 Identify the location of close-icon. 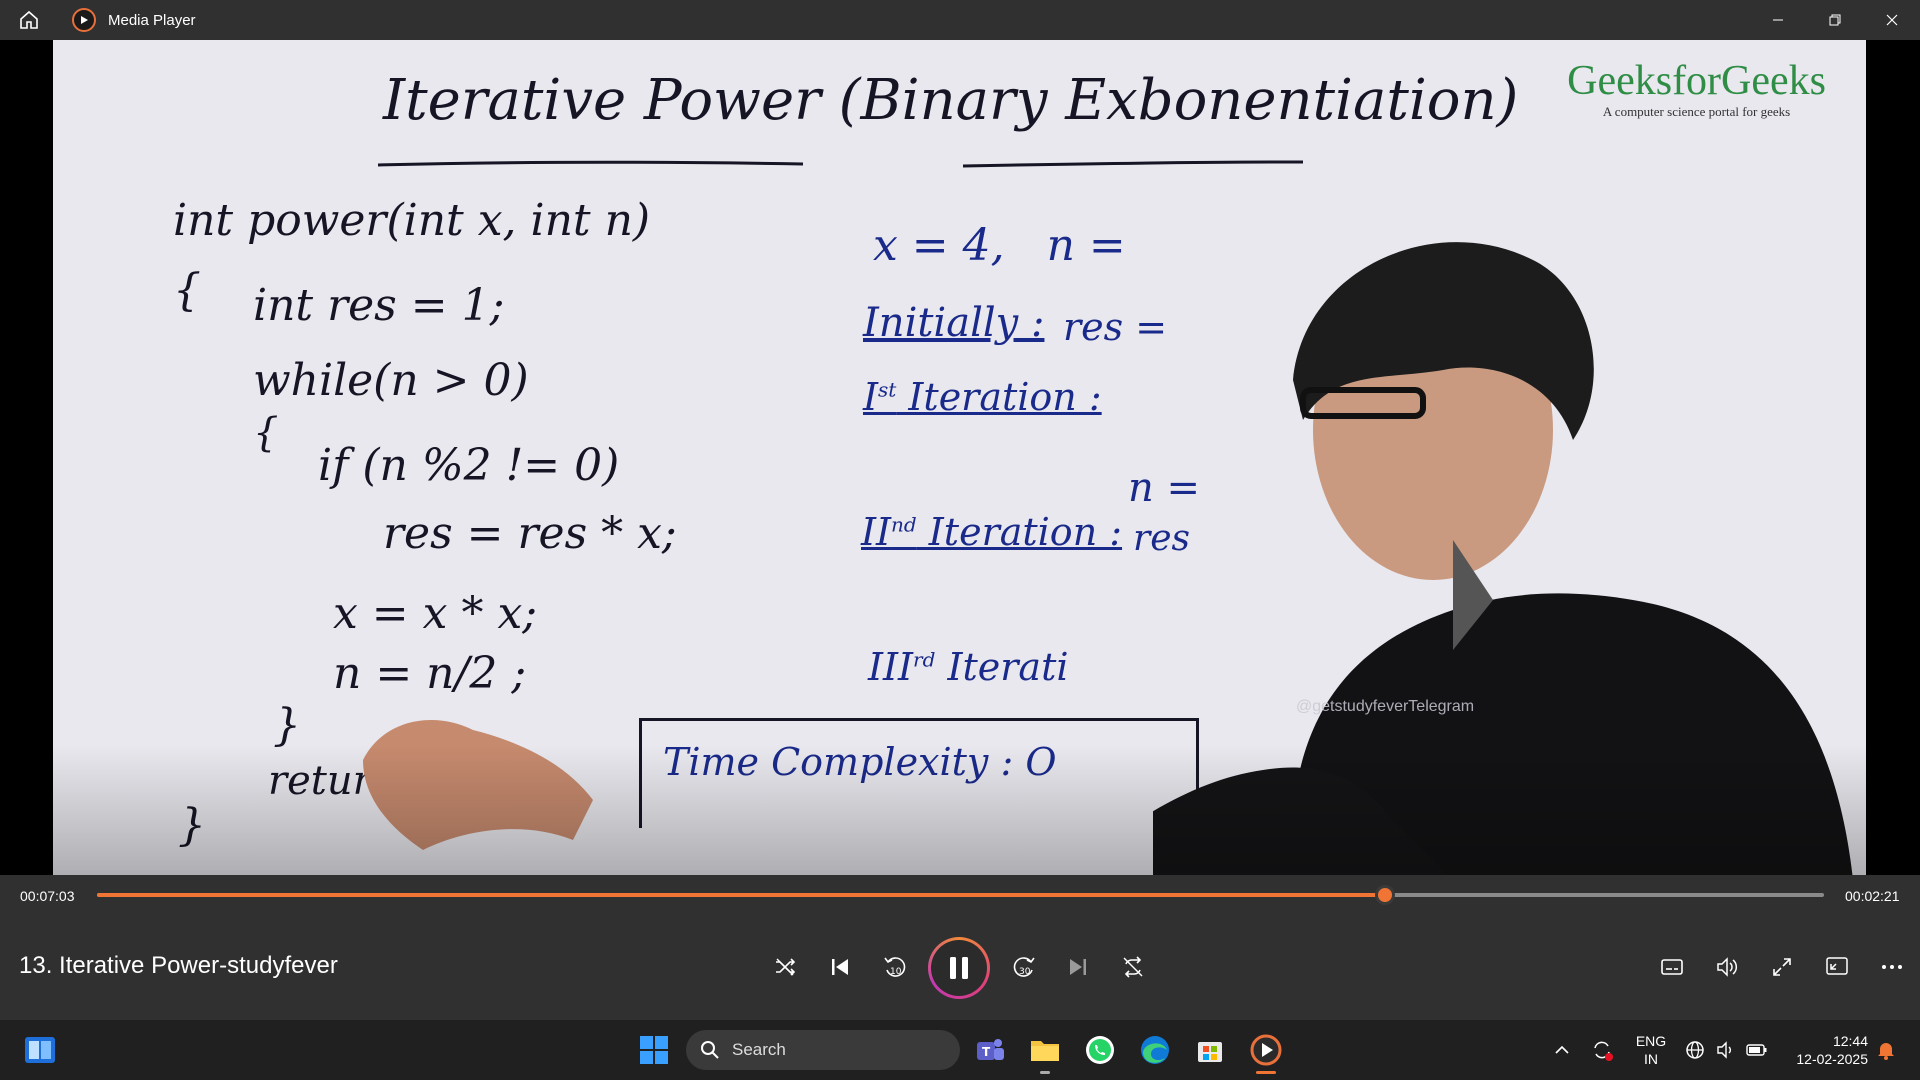
(1891, 20).